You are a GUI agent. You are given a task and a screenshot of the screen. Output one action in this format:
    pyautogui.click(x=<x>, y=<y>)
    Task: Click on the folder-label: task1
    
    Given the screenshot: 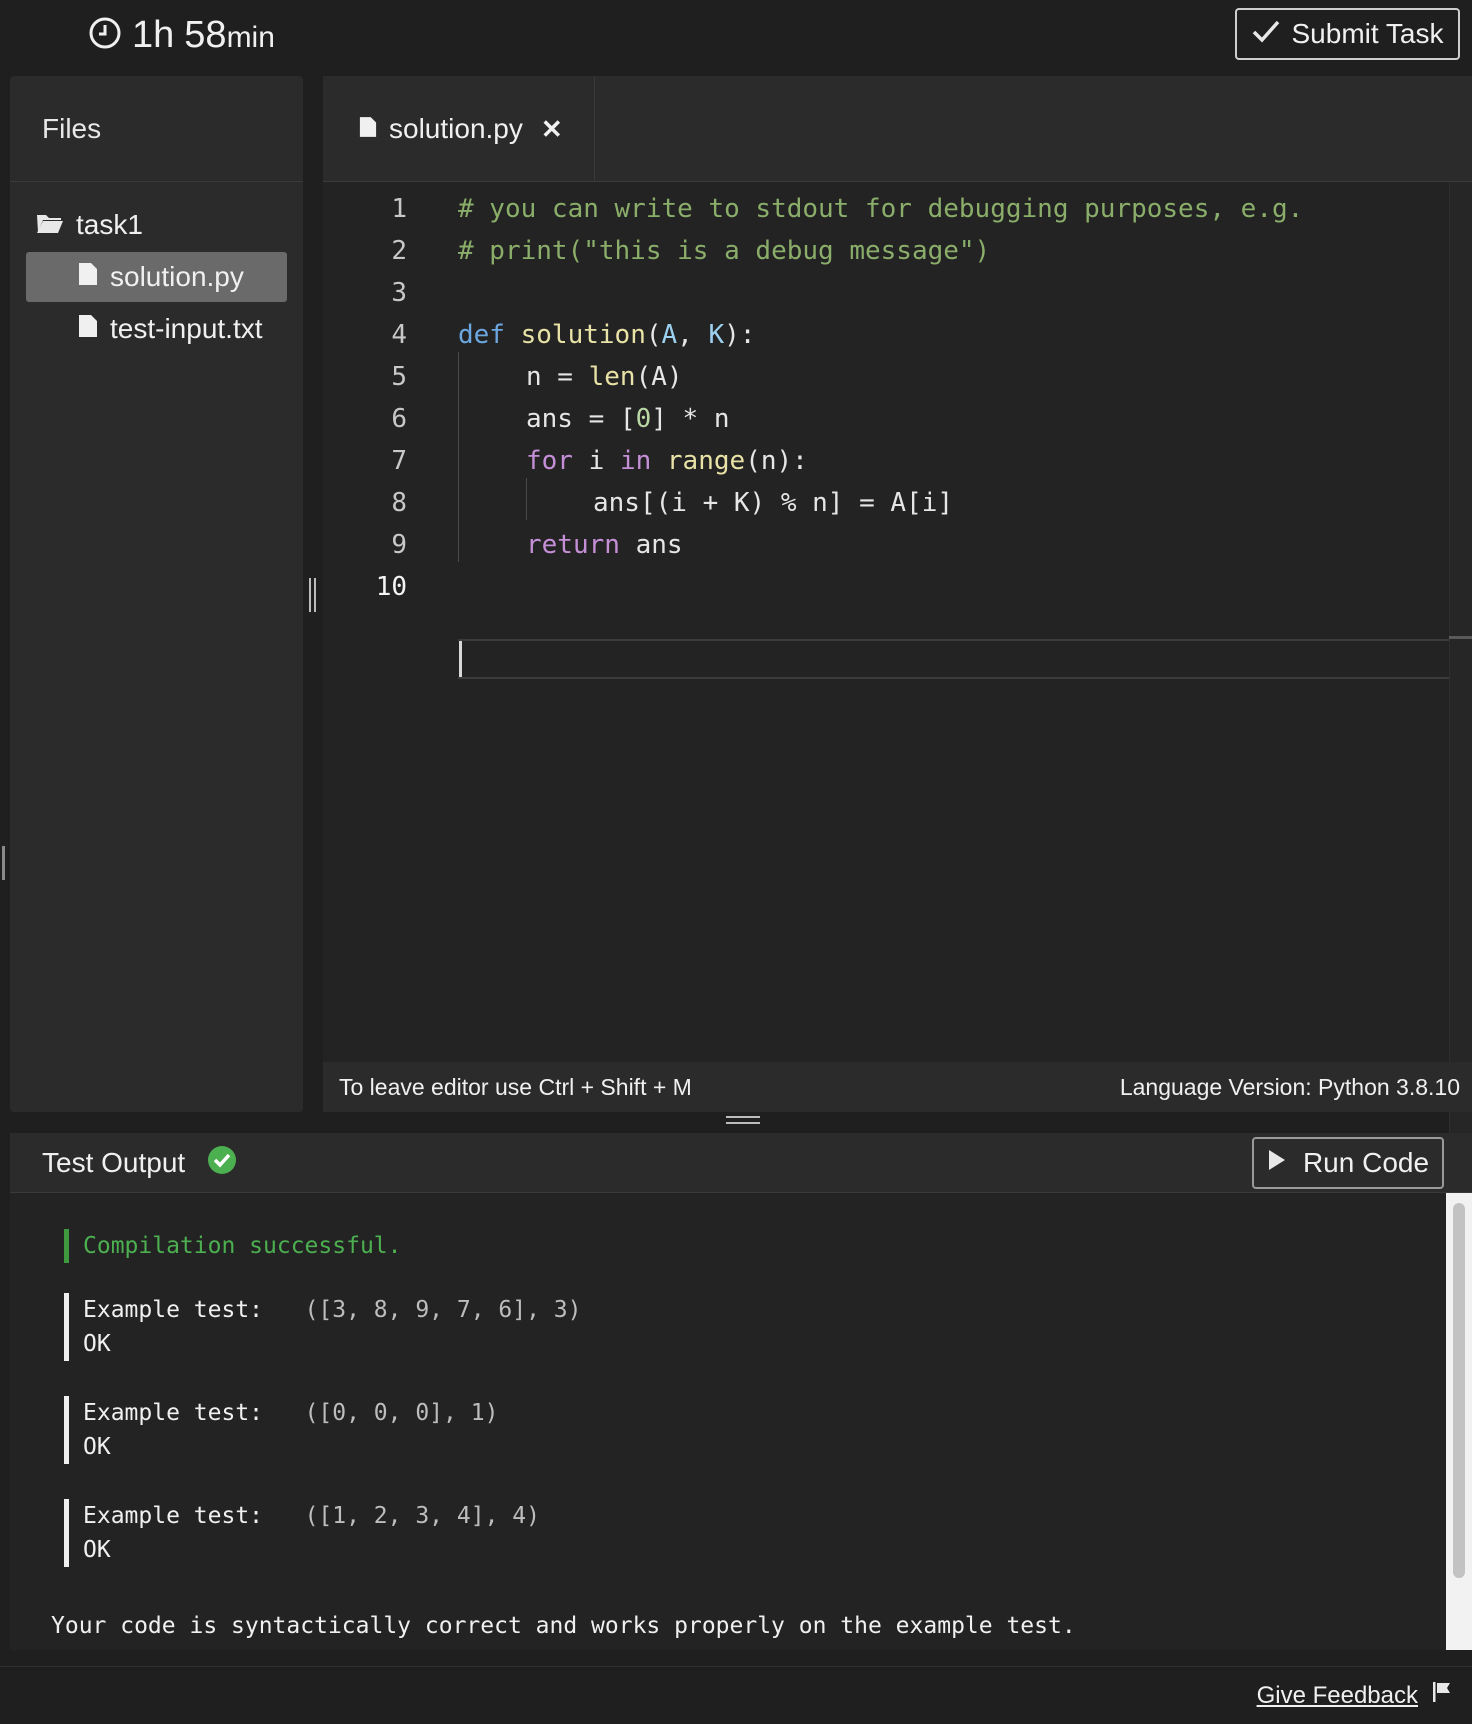 What is the action you would take?
    pyautogui.click(x=109, y=224)
    